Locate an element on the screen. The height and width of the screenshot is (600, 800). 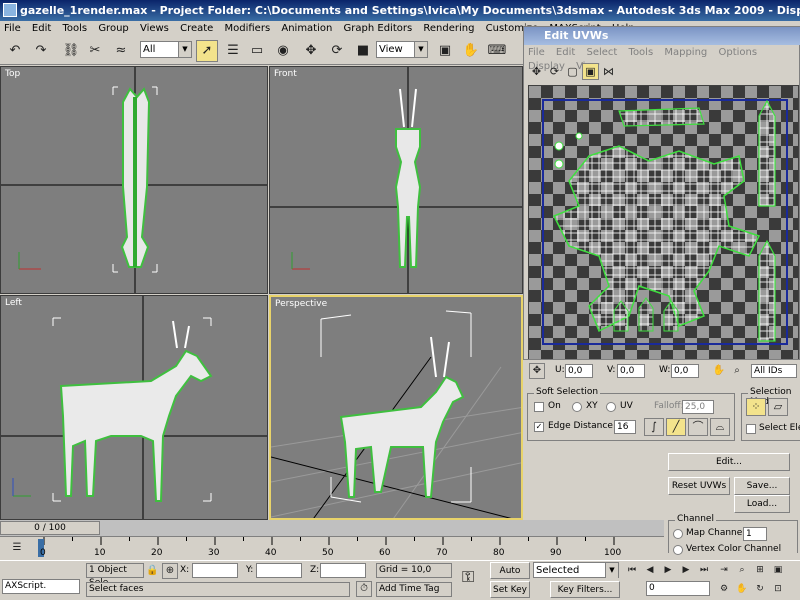
scale-icon: ■ is located at coordinates (363, 51).